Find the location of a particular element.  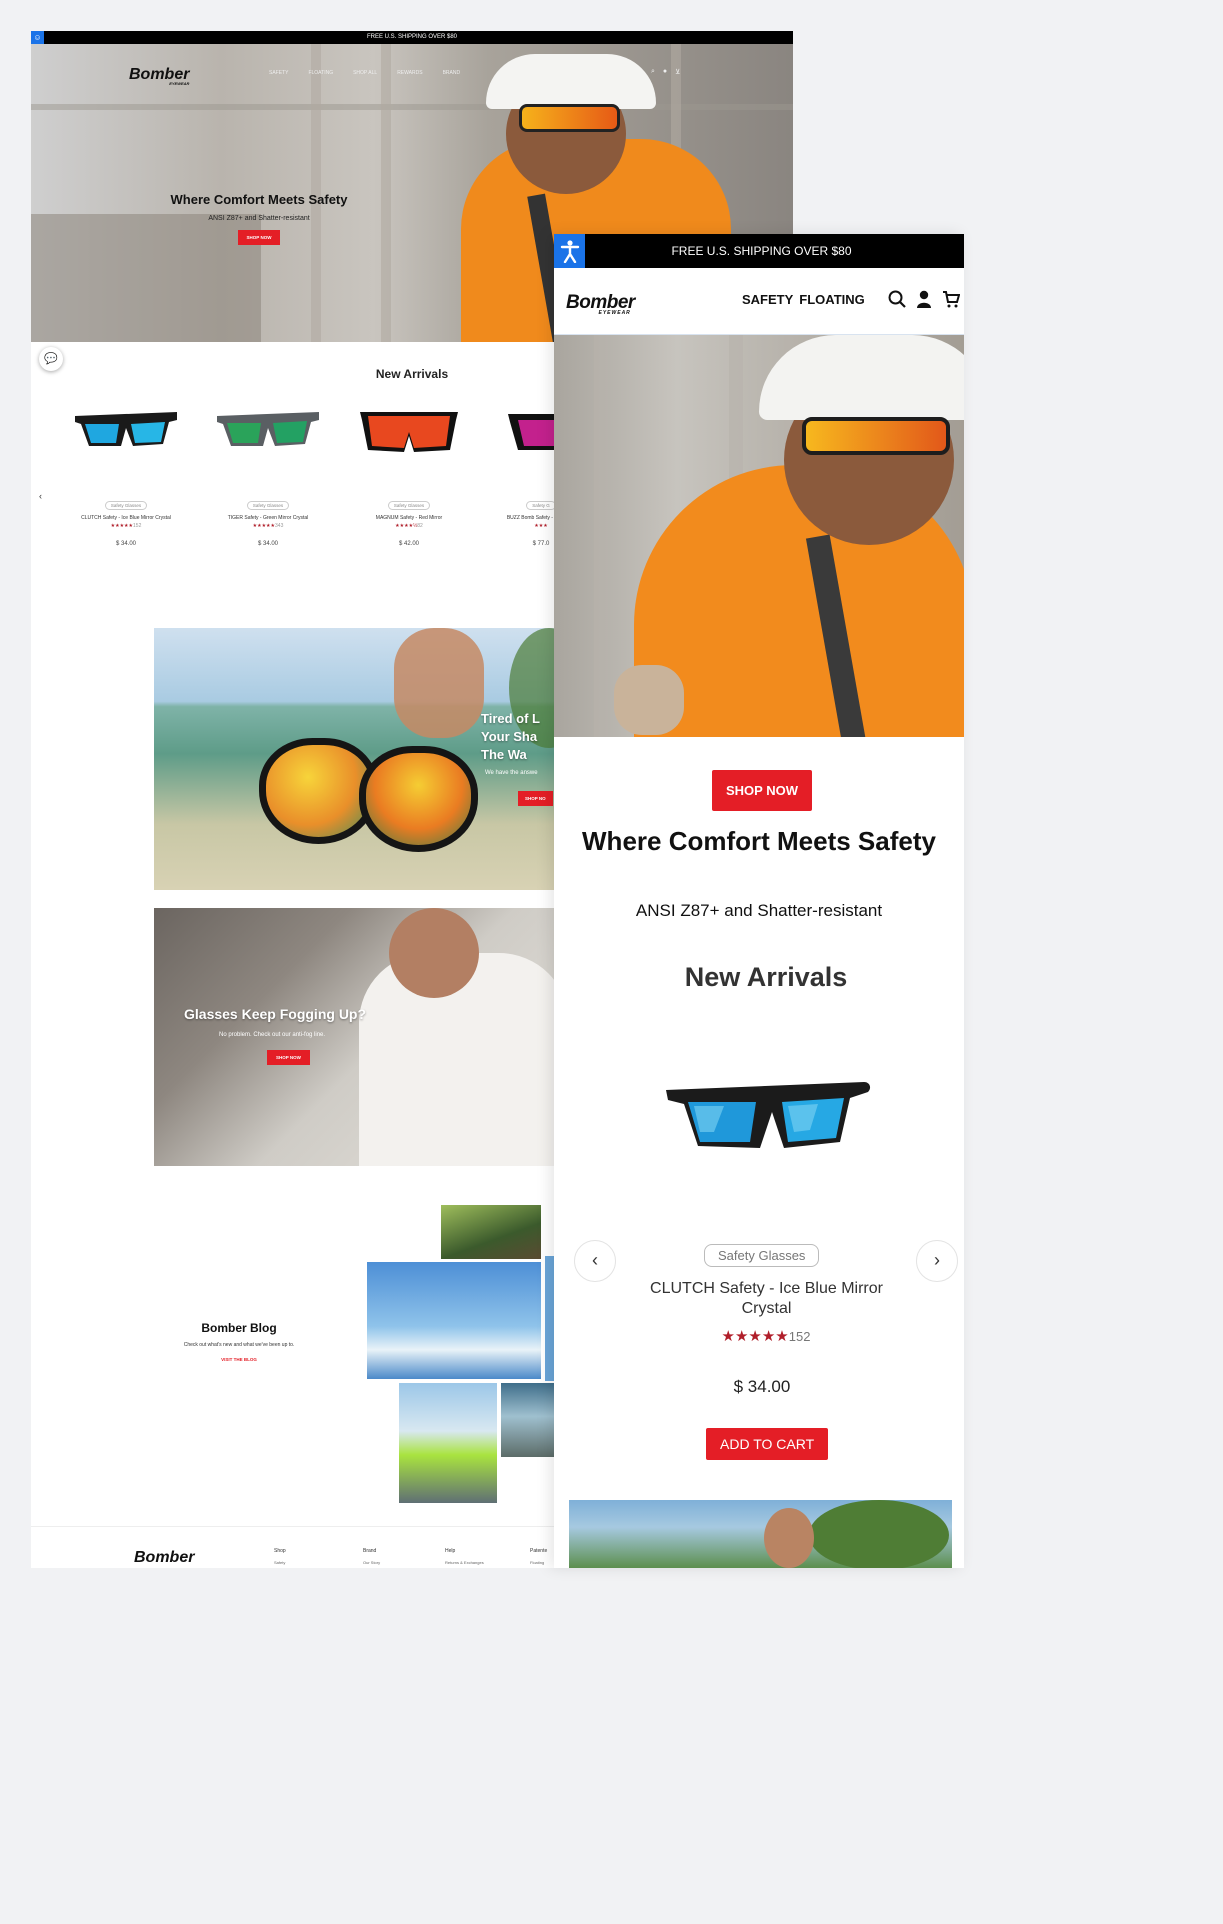

footer-logo: Bomber is located at coordinates (164, 1558).